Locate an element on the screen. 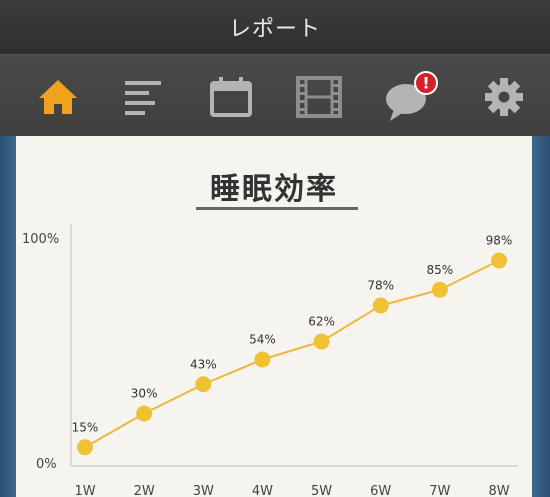  toolbar-messages-button: ! is located at coordinates (414, 96).